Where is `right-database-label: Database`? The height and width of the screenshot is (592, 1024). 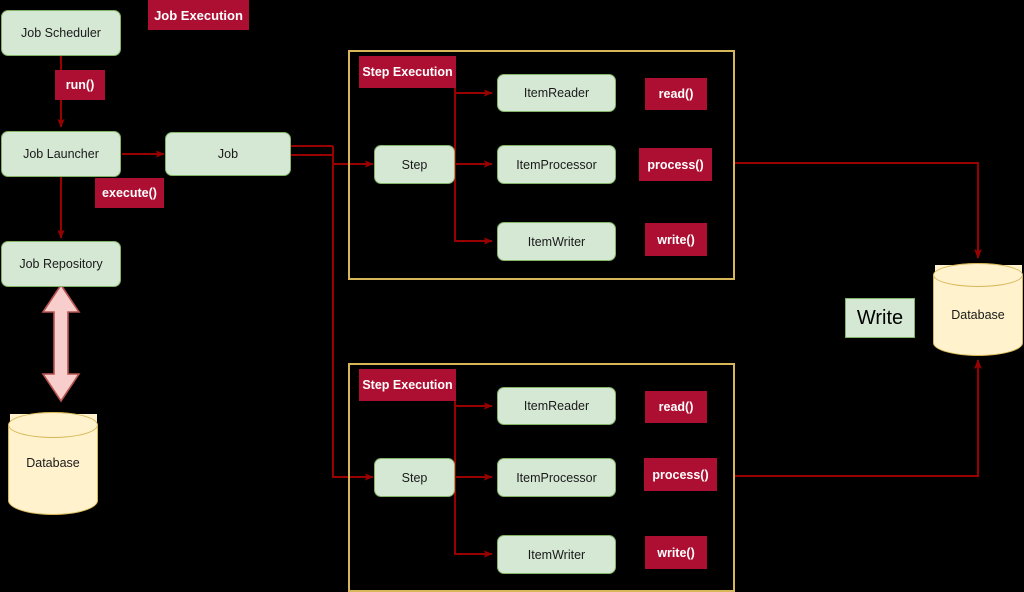
right-database-label: Database is located at coordinates (978, 315).